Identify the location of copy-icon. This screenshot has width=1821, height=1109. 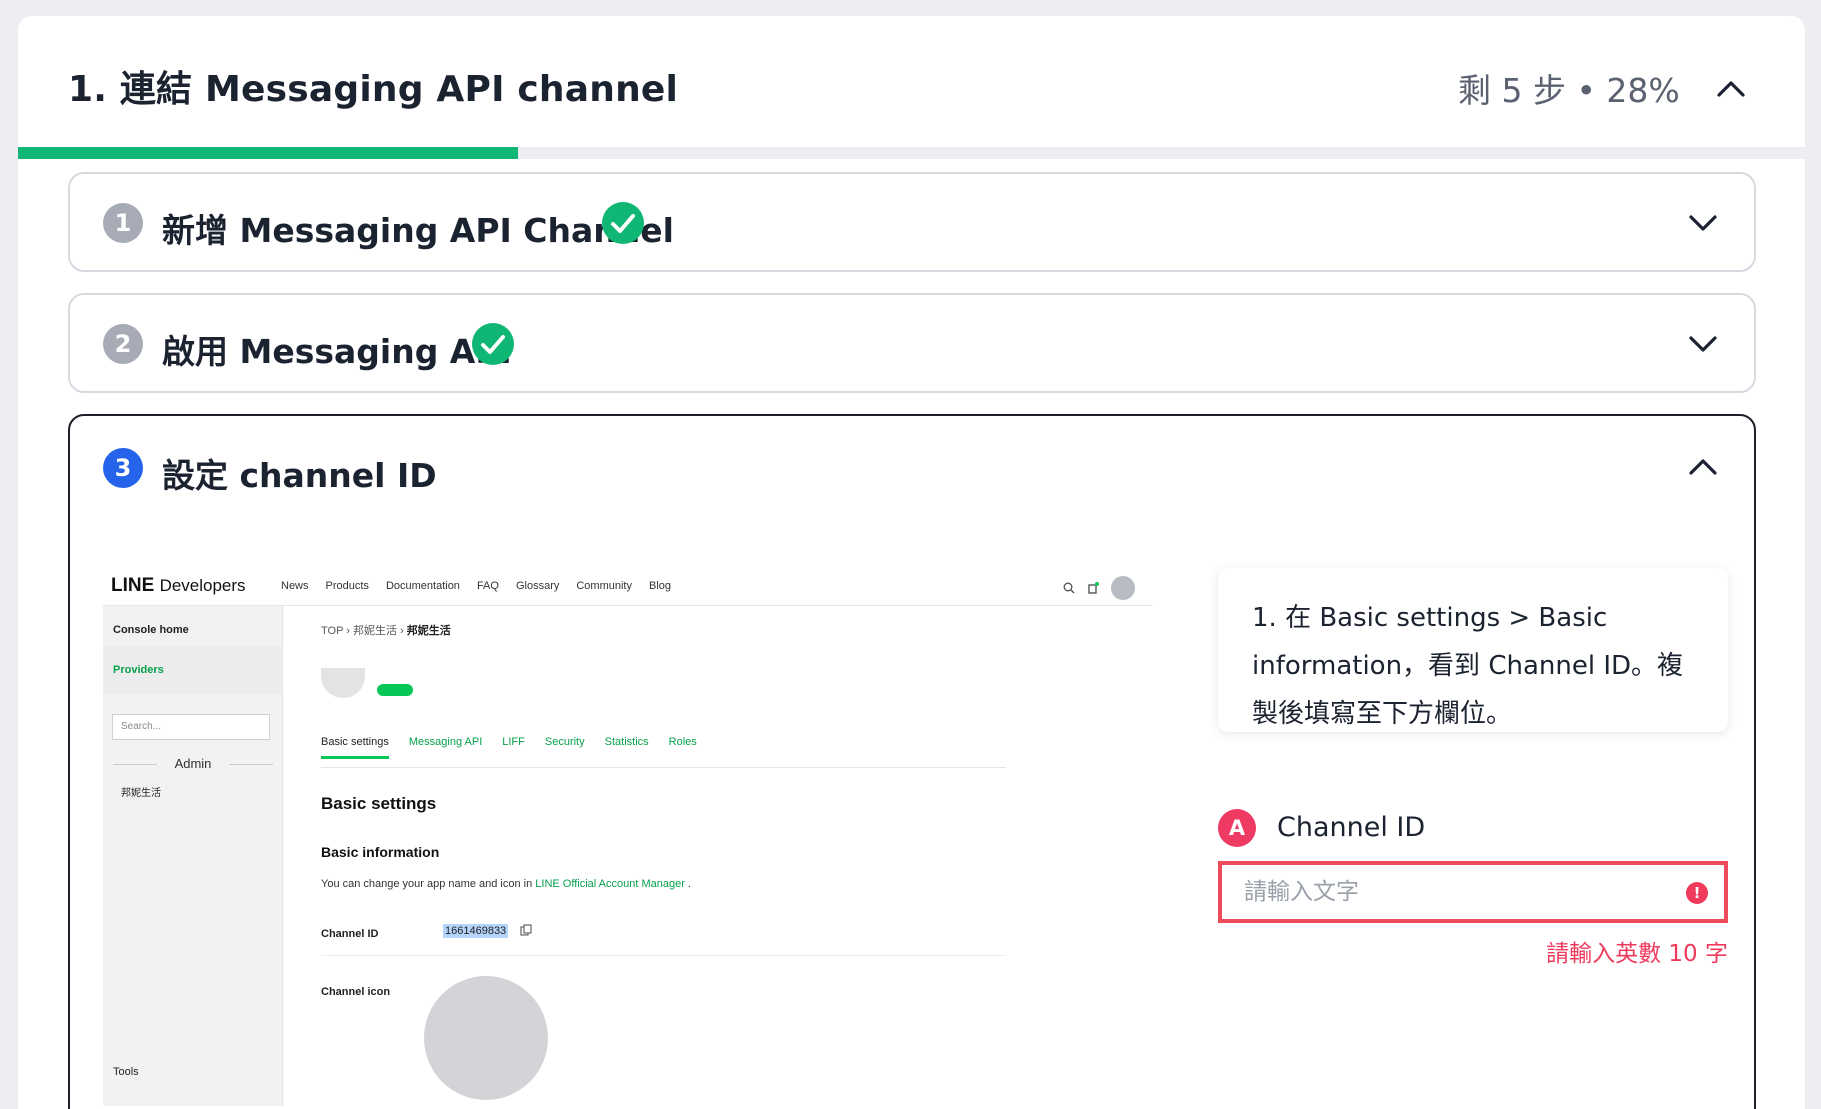
(526, 930).